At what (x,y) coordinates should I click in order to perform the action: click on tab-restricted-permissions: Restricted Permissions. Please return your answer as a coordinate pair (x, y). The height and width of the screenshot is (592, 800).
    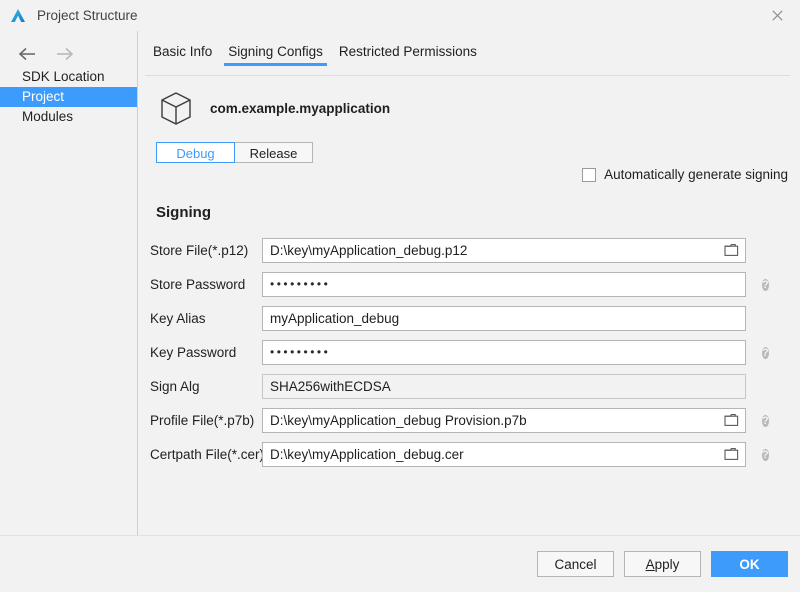
    Looking at the image, I should click on (408, 55).